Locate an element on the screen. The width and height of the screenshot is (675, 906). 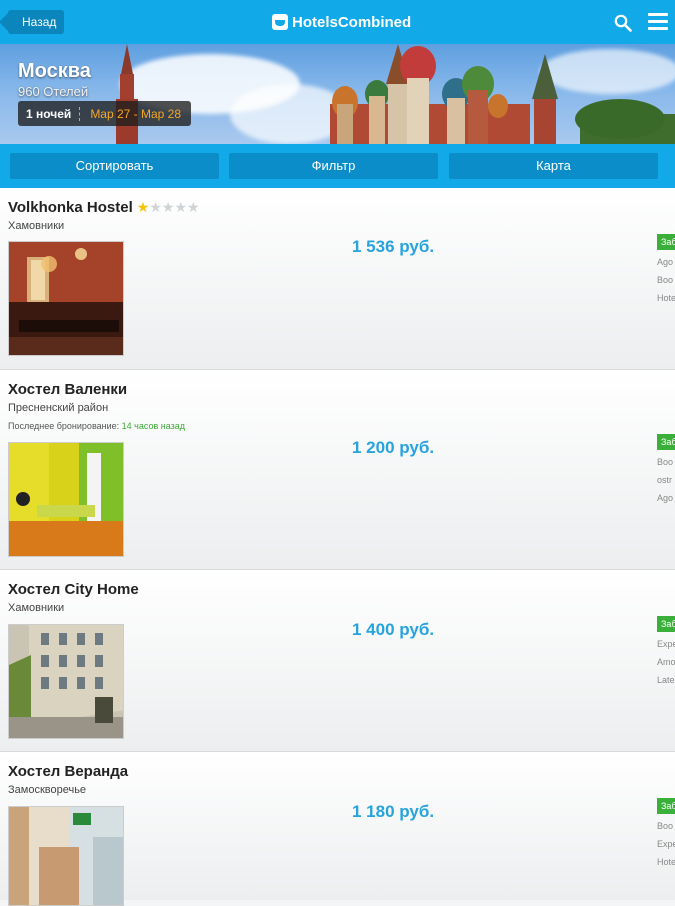
sort-button: Сортировать is located at coordinates (114, 166).